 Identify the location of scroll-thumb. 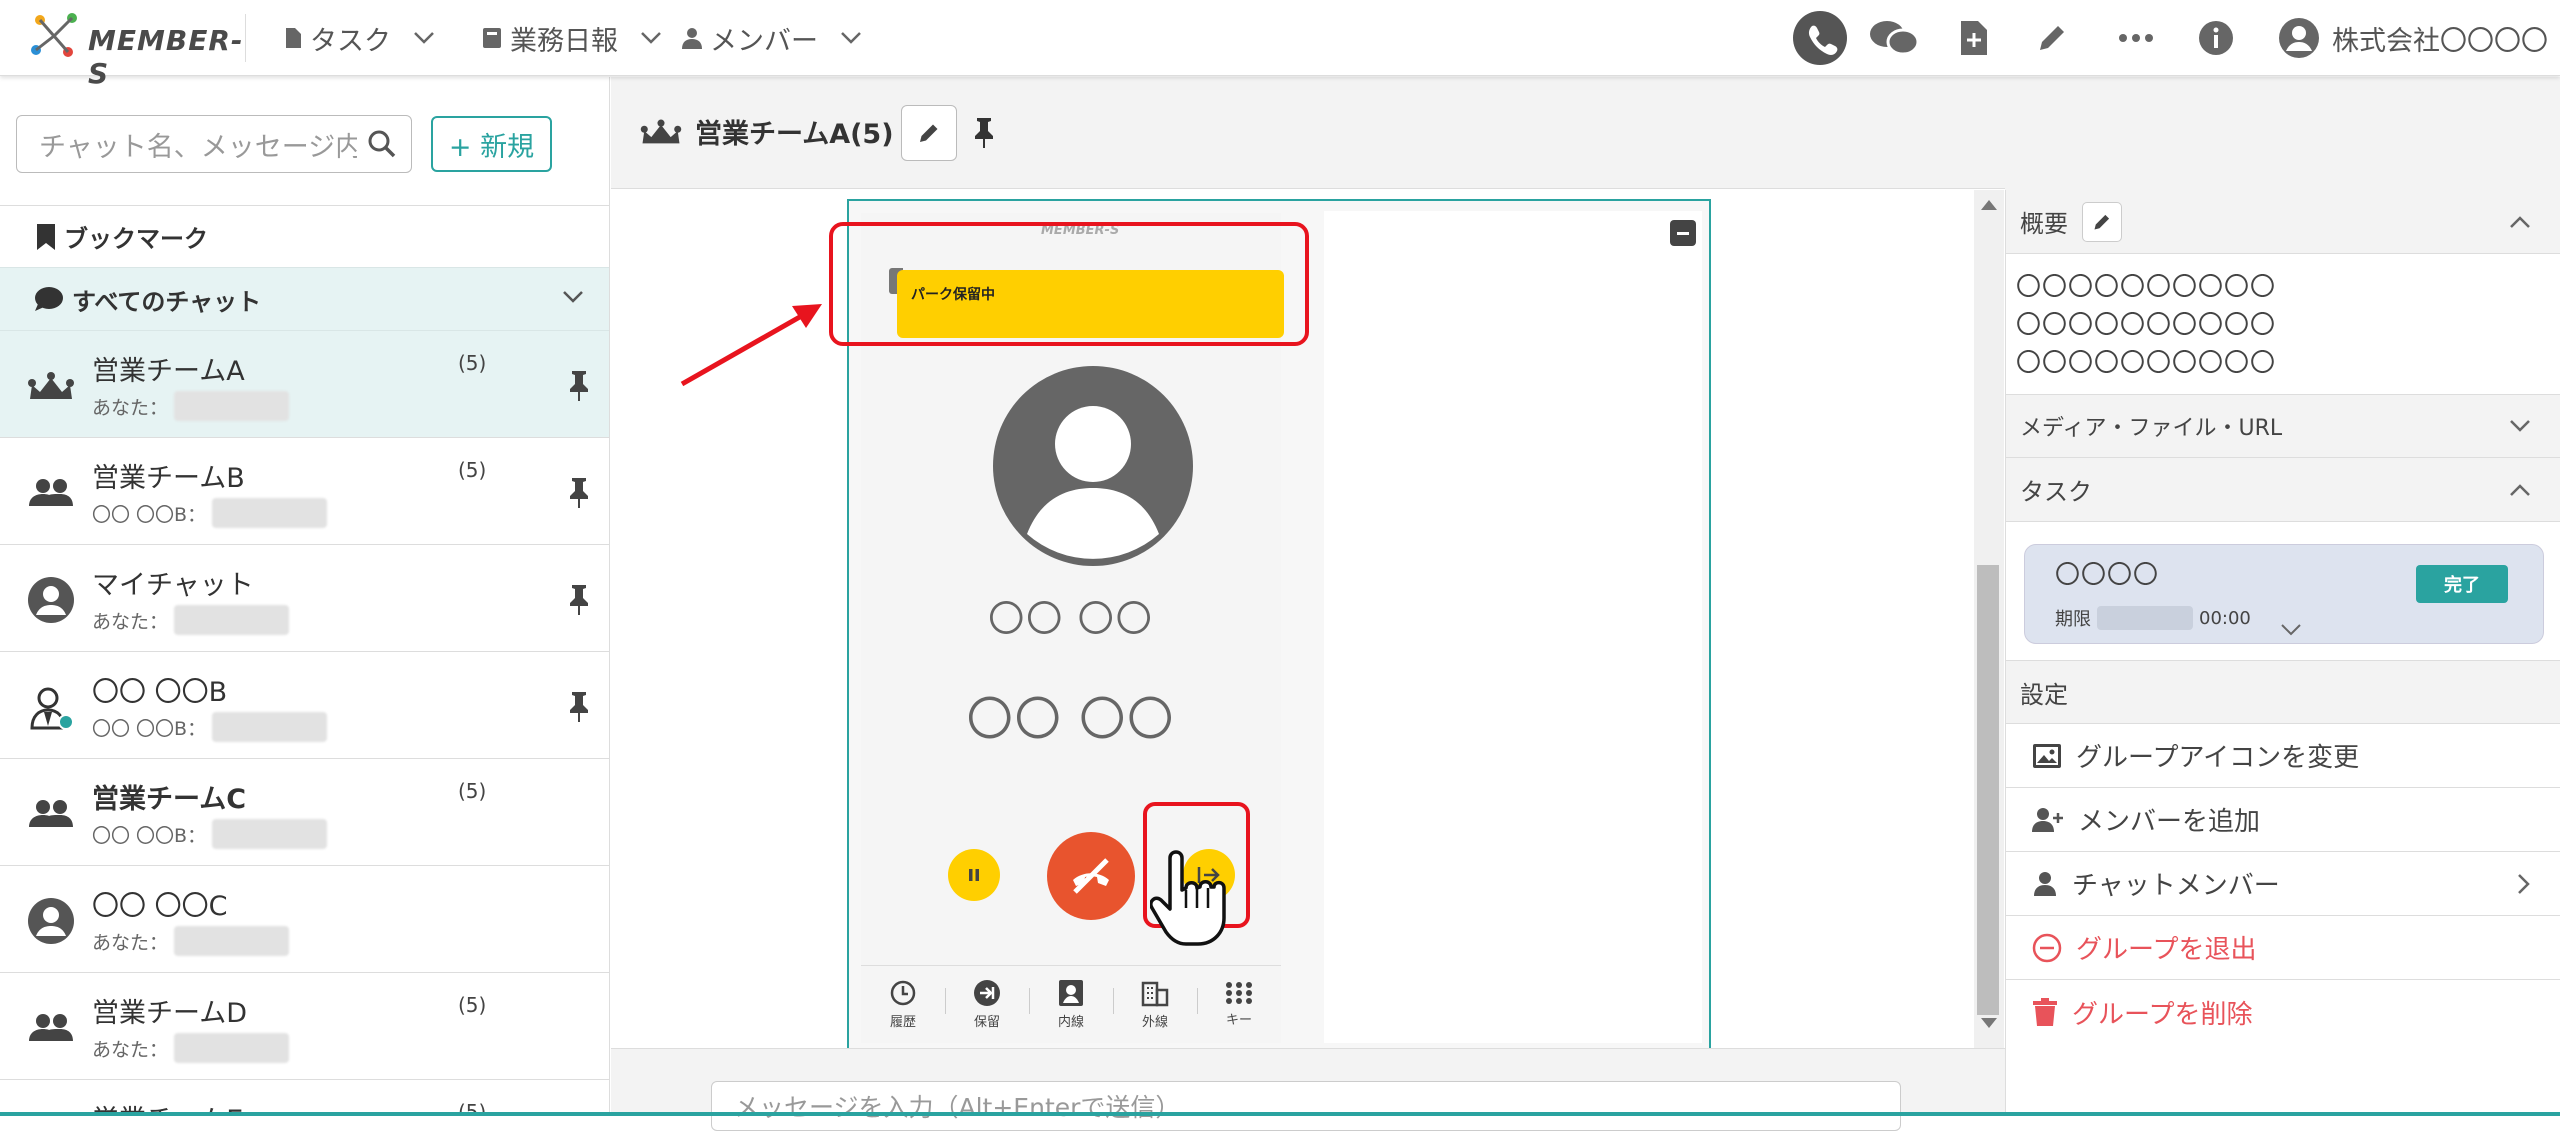
(1988, 790).